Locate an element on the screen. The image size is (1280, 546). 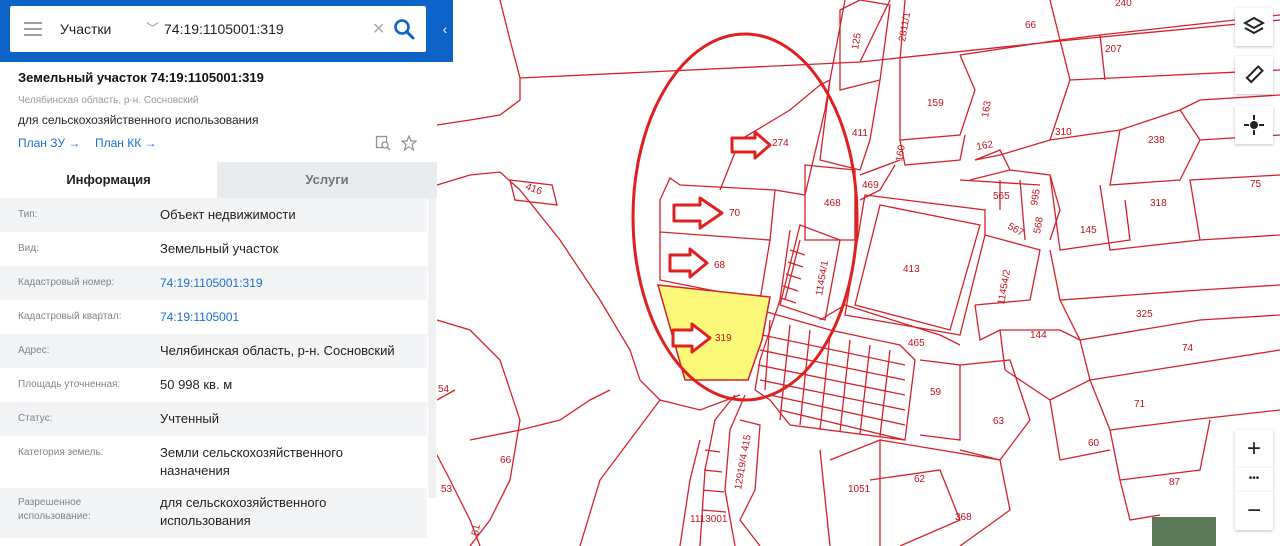
zoom-in-button: + is located at coordinates (1254, 449).